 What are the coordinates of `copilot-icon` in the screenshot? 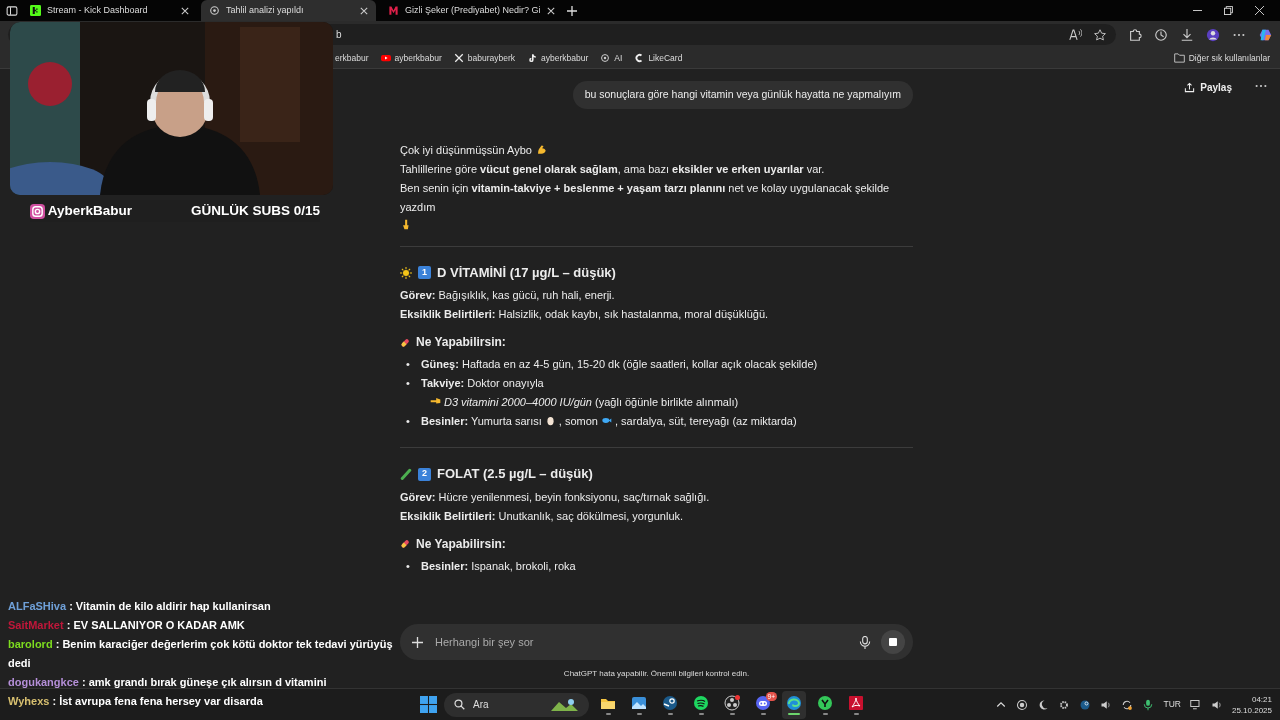 It's located at (1265, 34).